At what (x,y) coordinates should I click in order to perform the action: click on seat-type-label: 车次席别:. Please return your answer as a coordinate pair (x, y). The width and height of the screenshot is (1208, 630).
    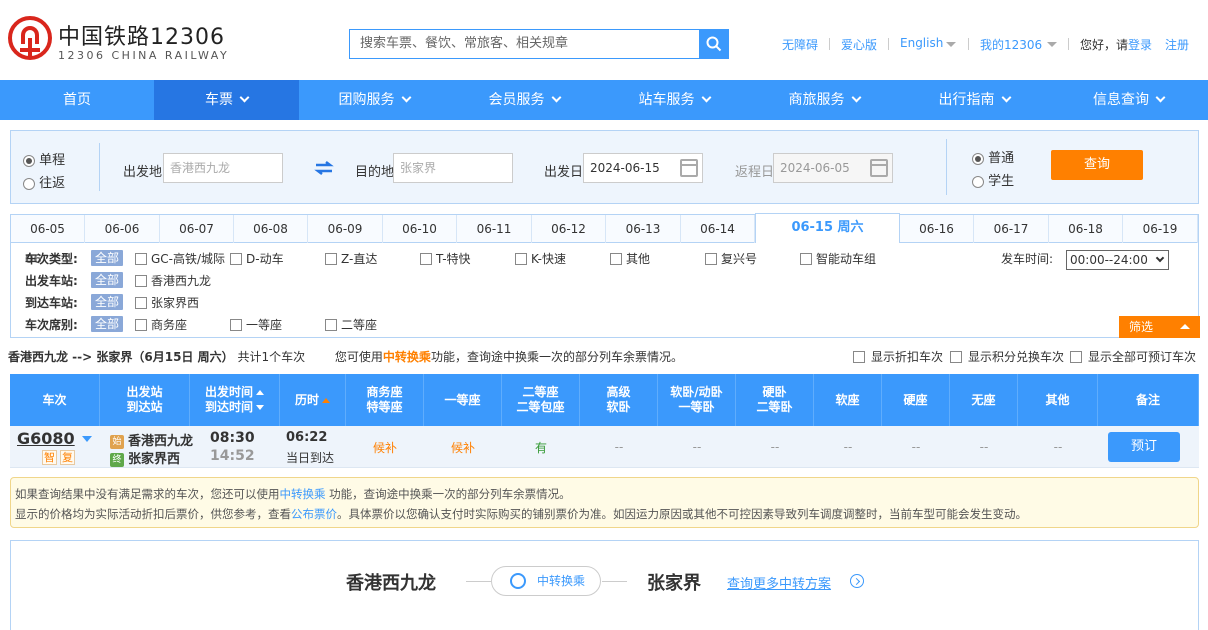
    Looking at the image, I should click on (51, 325).